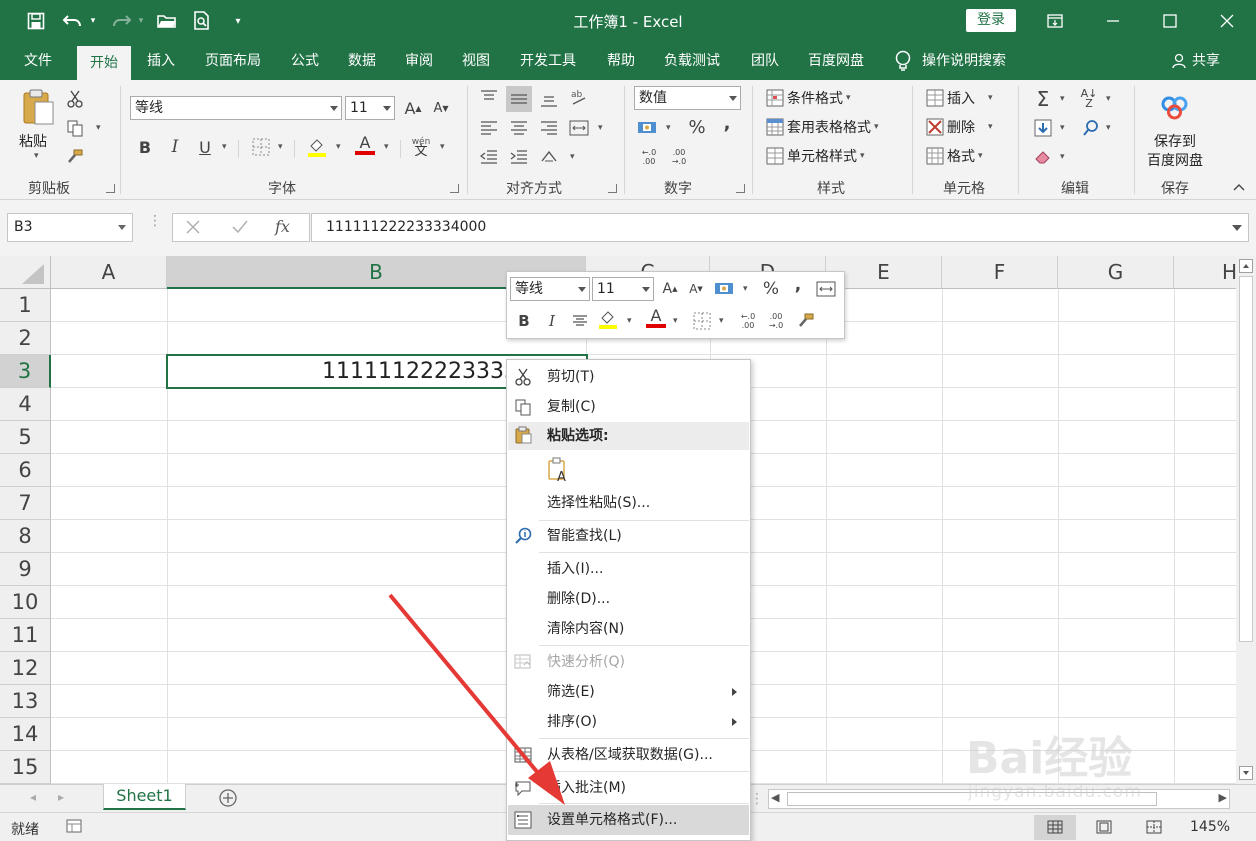 The width and height of the screenshot is (1256, 841). I want to click on page-layout-view-icon, so click(1104, 827).